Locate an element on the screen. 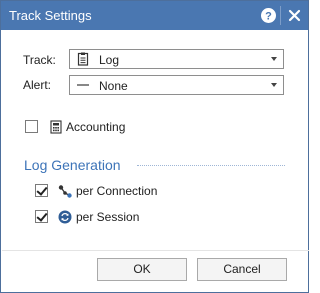 The width and height of the screenshot is (320, 293). help-icon: ? is located at coordinates (268, 15).